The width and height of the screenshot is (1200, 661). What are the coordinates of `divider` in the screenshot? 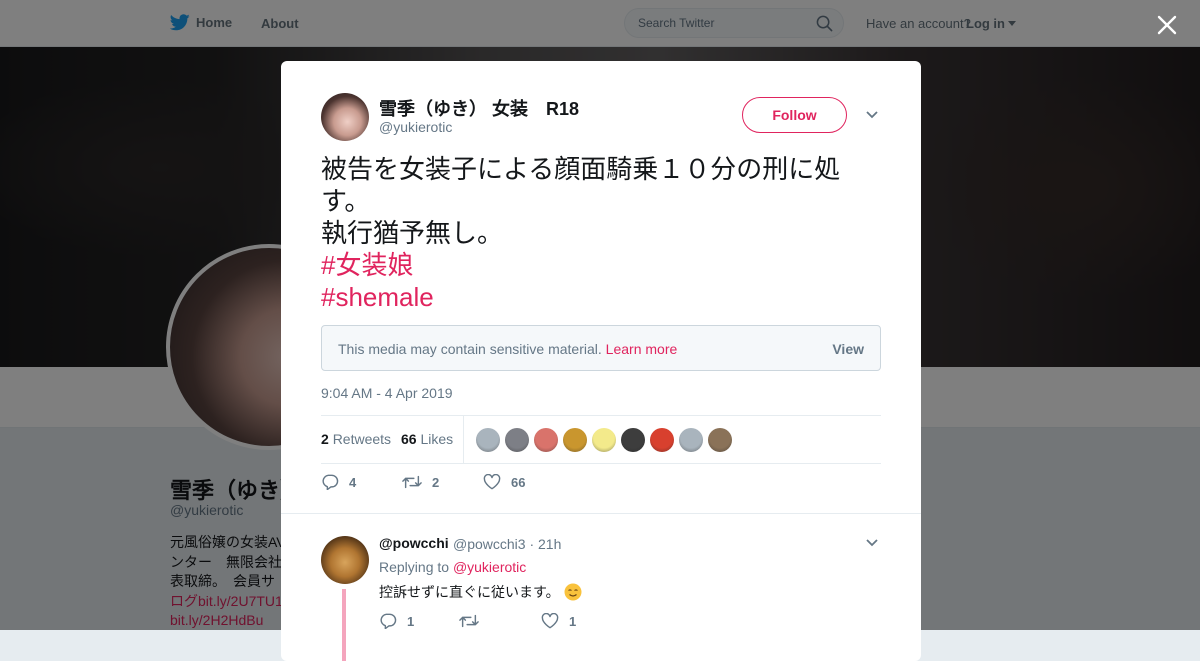 It's located at (601, 513).